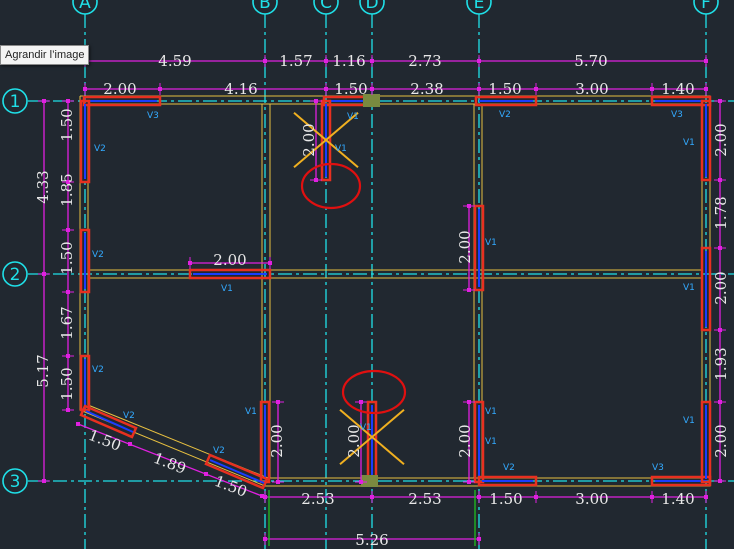  What do you see at coordinates (369, 481) in the screenshot?
I see `column-block-bottom` at bounding box center [369, 481].